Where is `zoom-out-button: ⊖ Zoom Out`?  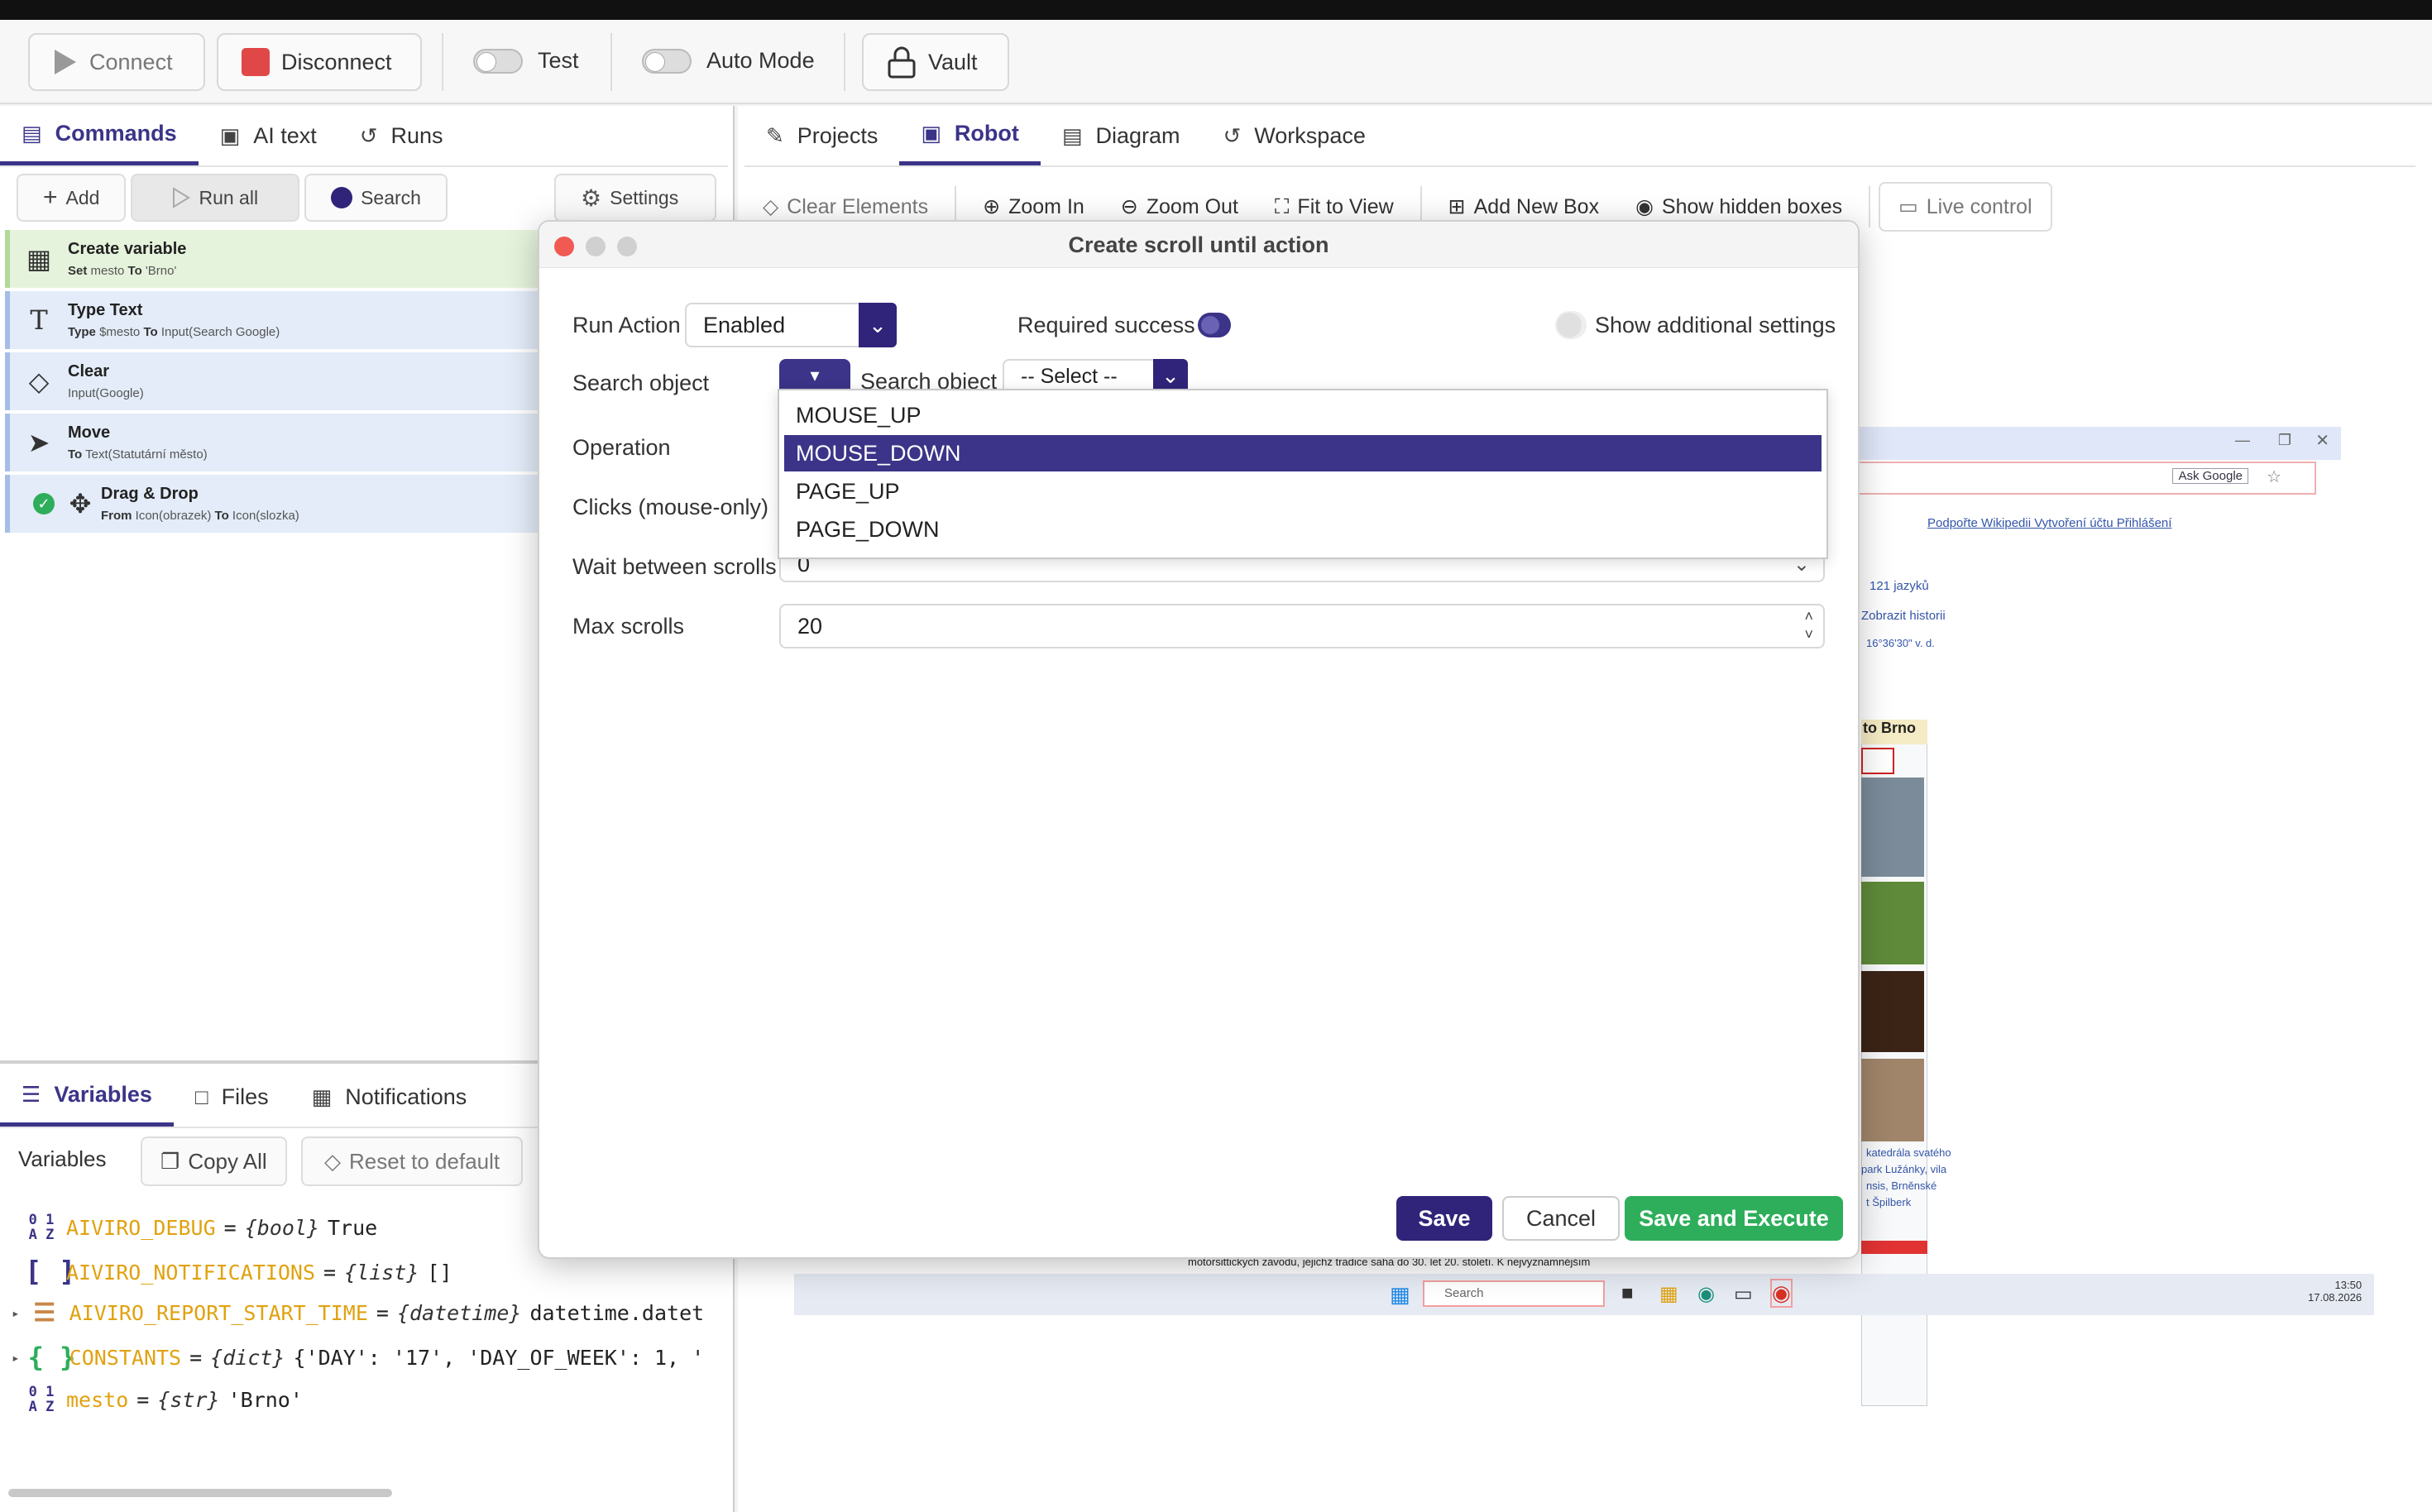 zoom-out-button: ⊖ Zoom Out is located at coordinates (1180, 206).